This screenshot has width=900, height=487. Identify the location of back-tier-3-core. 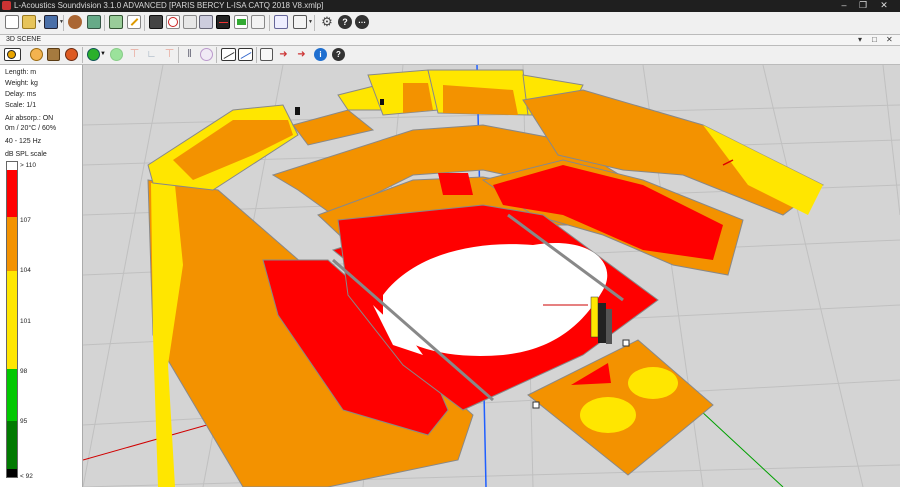
(418, 98).